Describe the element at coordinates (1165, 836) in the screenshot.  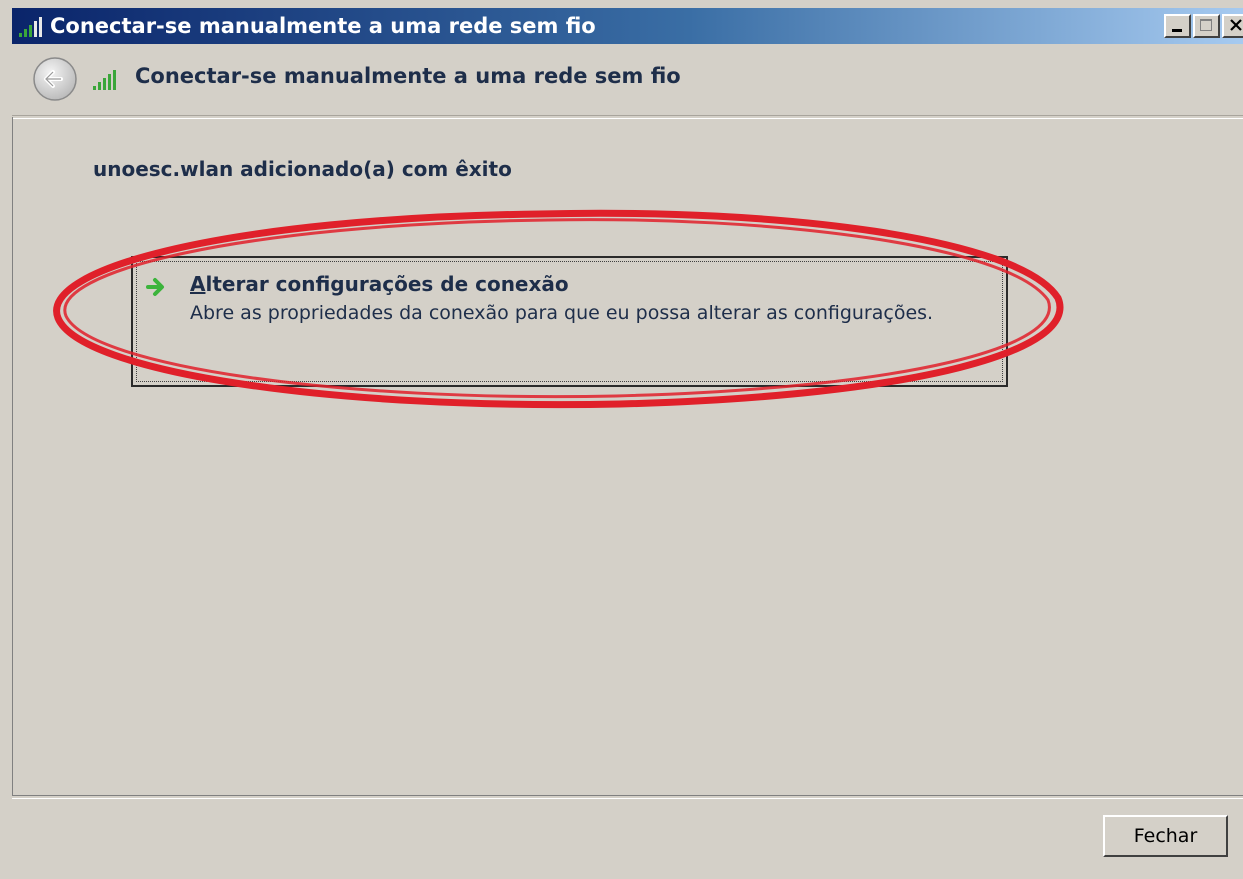
I see `close-button: Fechar` at that location.